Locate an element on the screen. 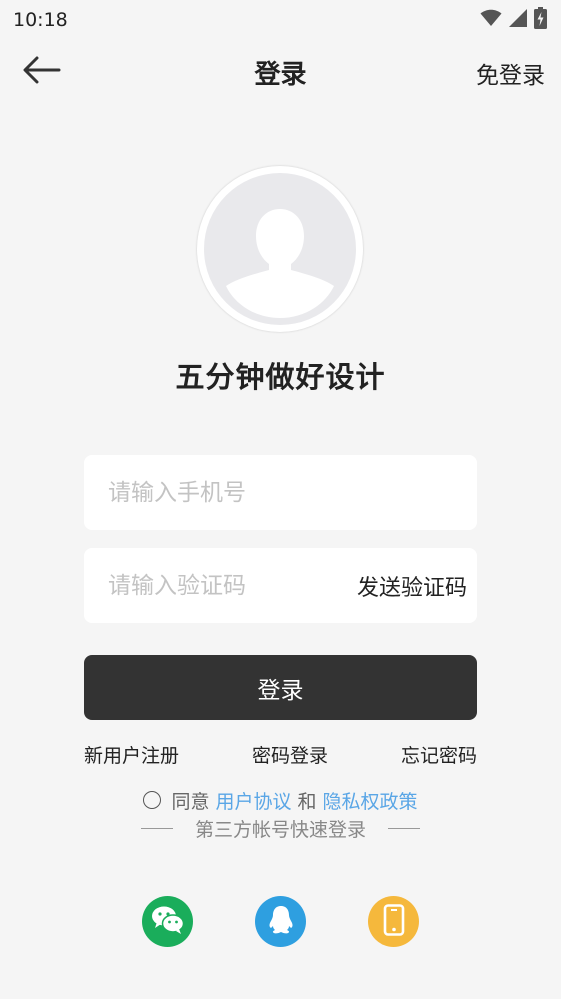 The image size is (561, 999). third-party-divider: 第三方帐号快速登录 is located at coordinates (280, 828).